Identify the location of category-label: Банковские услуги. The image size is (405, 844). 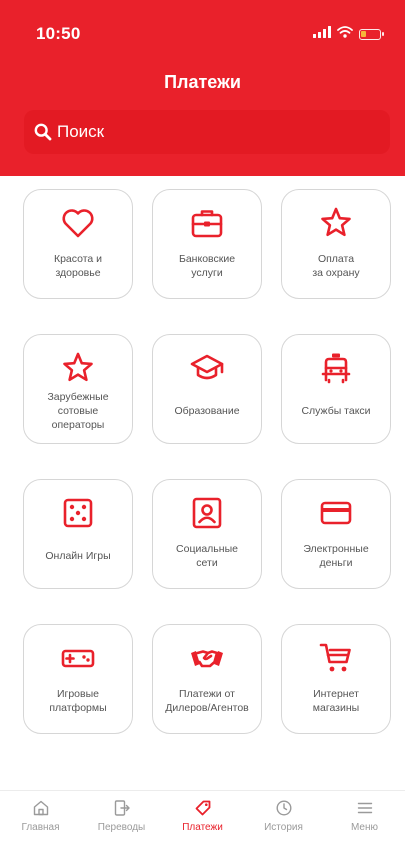
(207, 266).